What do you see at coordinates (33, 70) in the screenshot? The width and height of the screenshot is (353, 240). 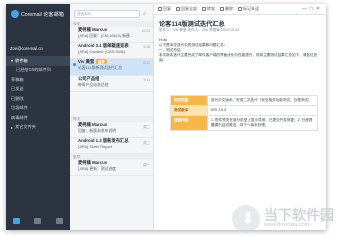 I see `sidebar-item-label: 已经给Gh的邮件列` at bounding box center [33, 70].